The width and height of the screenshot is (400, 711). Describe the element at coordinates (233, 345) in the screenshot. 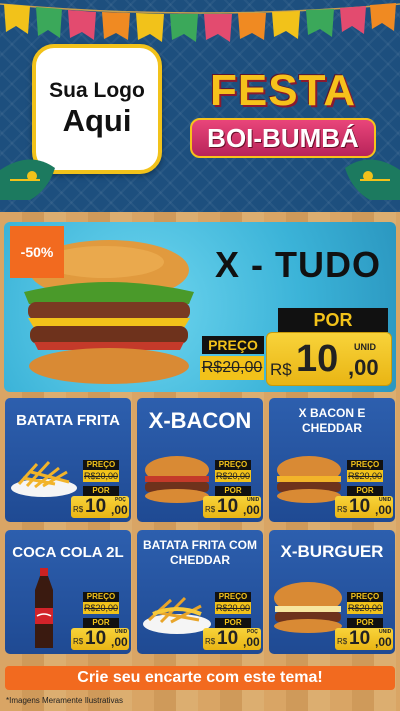

I see `hero-preco-label: PREÇO` at that location.